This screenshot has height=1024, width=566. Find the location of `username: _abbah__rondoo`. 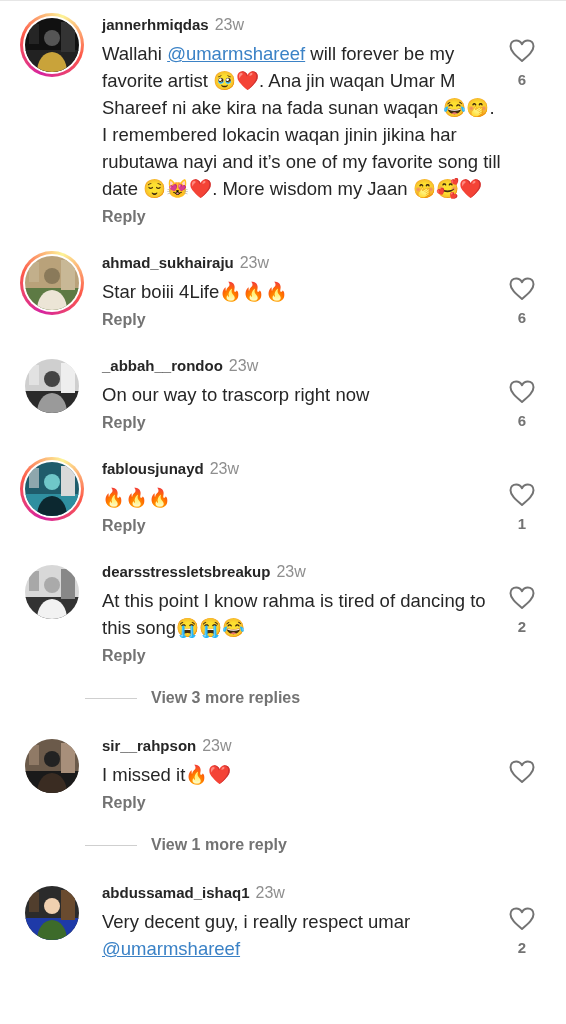

username: _abbah__rondoo is located at coordinates (162, 365).